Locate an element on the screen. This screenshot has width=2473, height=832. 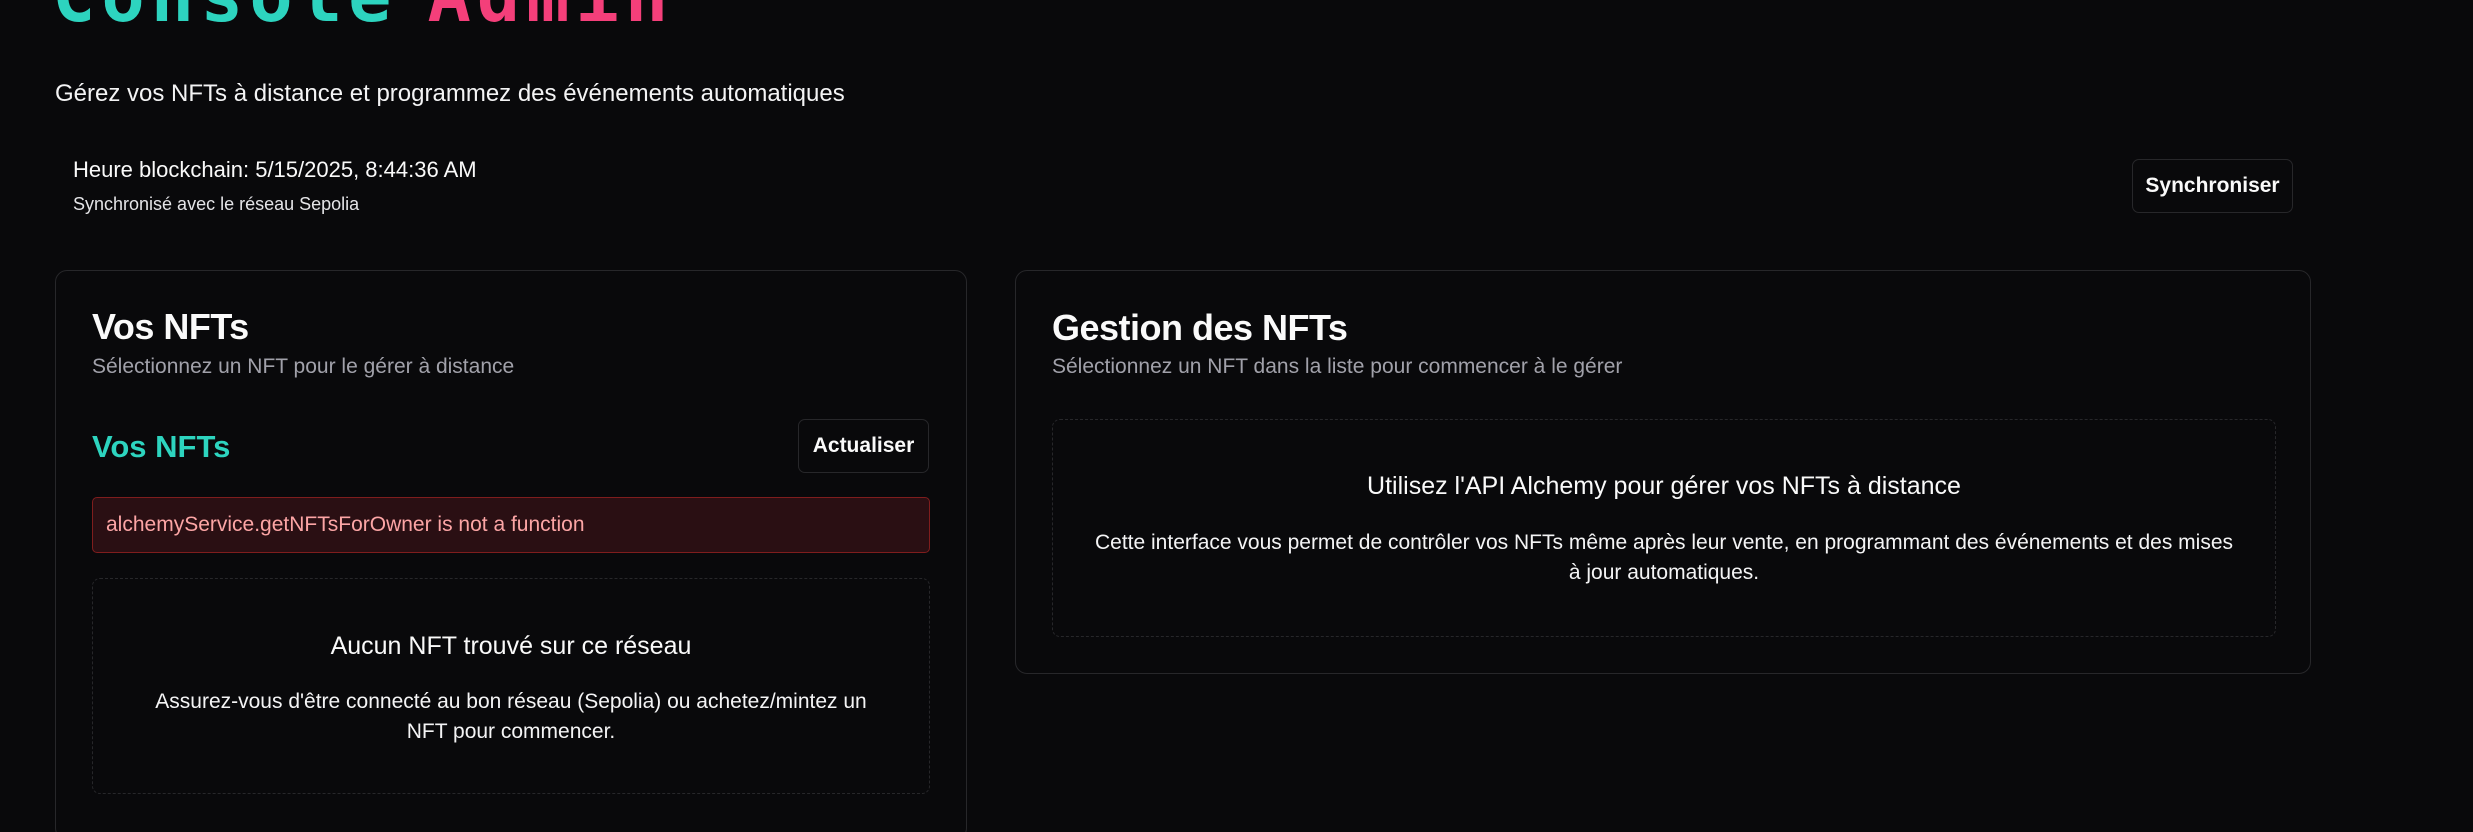
nft-list-section-title: Vos NFTs is located at coordinates (161, 446).